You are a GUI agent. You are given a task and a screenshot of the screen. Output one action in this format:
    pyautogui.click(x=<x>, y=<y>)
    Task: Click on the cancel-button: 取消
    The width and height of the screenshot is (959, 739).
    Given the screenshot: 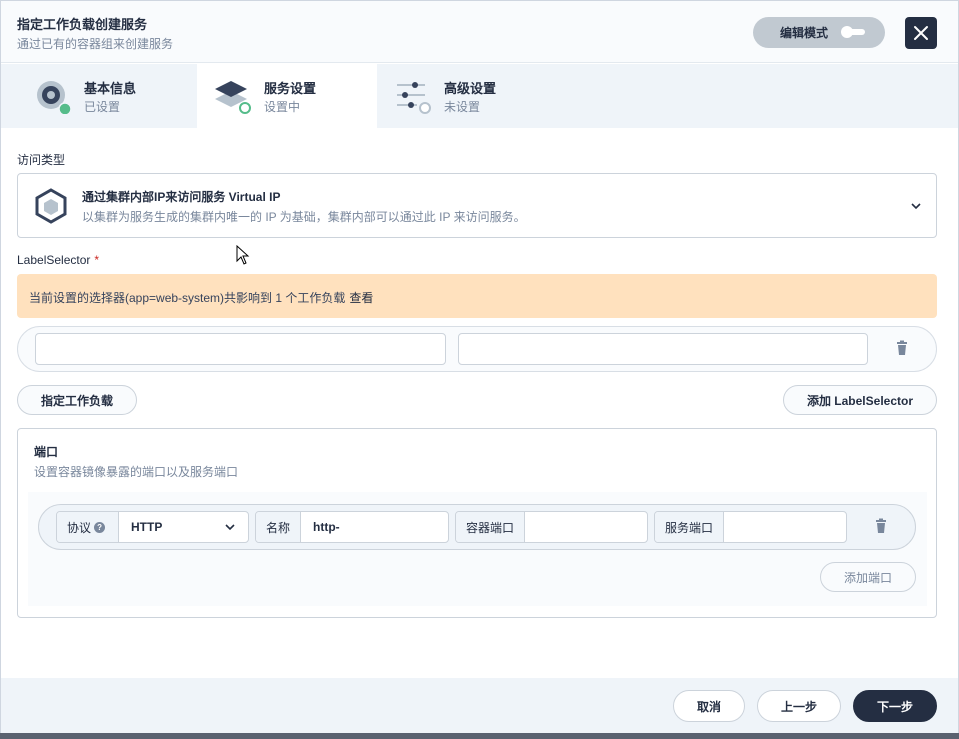 What is the action you would take?
    pyautogui.click(x=709, y=706)
    